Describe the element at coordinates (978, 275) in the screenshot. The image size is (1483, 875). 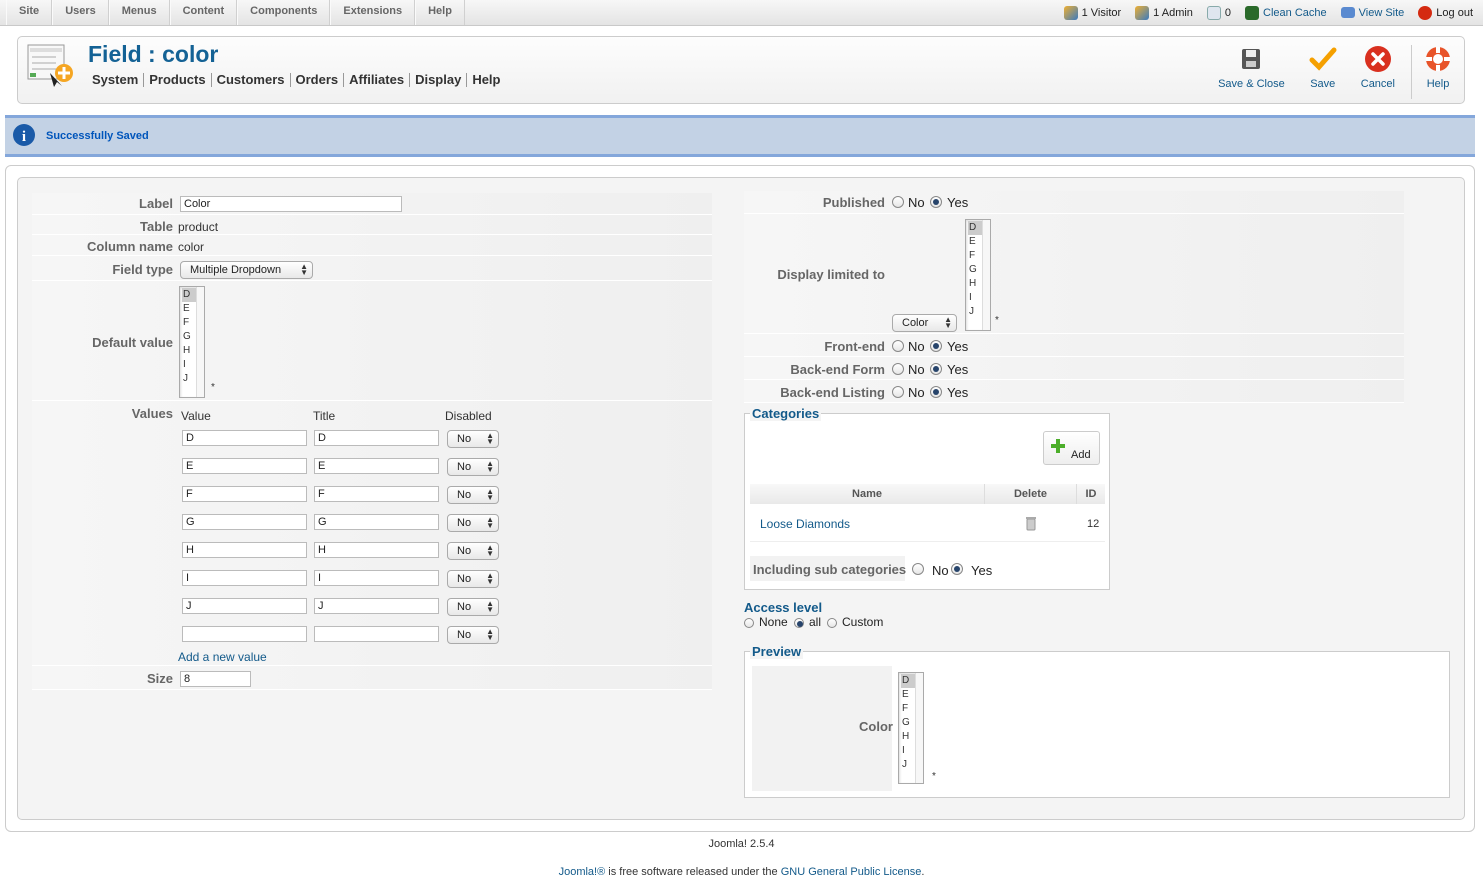
I see `display-limited-listbox: D E F G H I J` at that location.